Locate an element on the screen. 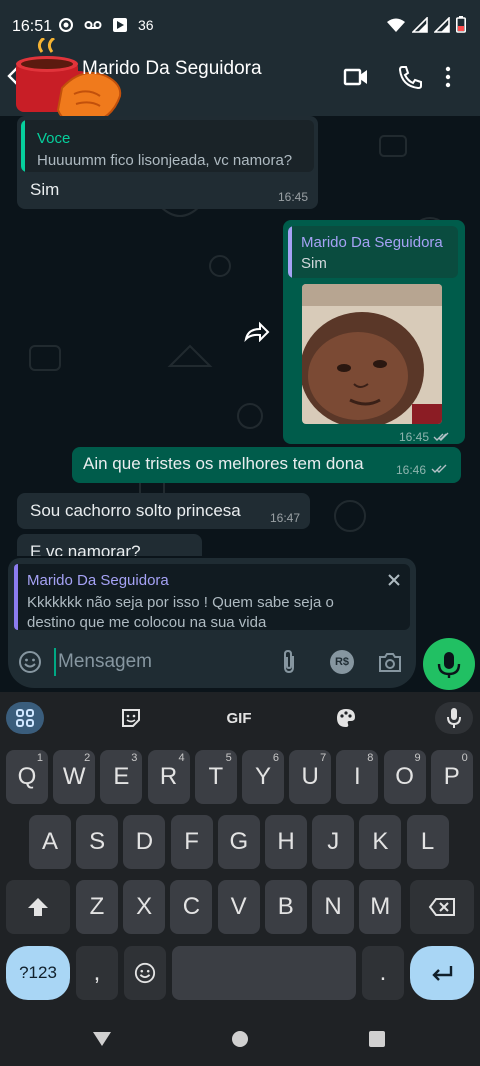  shift-key is located at coordinates (38, 907).